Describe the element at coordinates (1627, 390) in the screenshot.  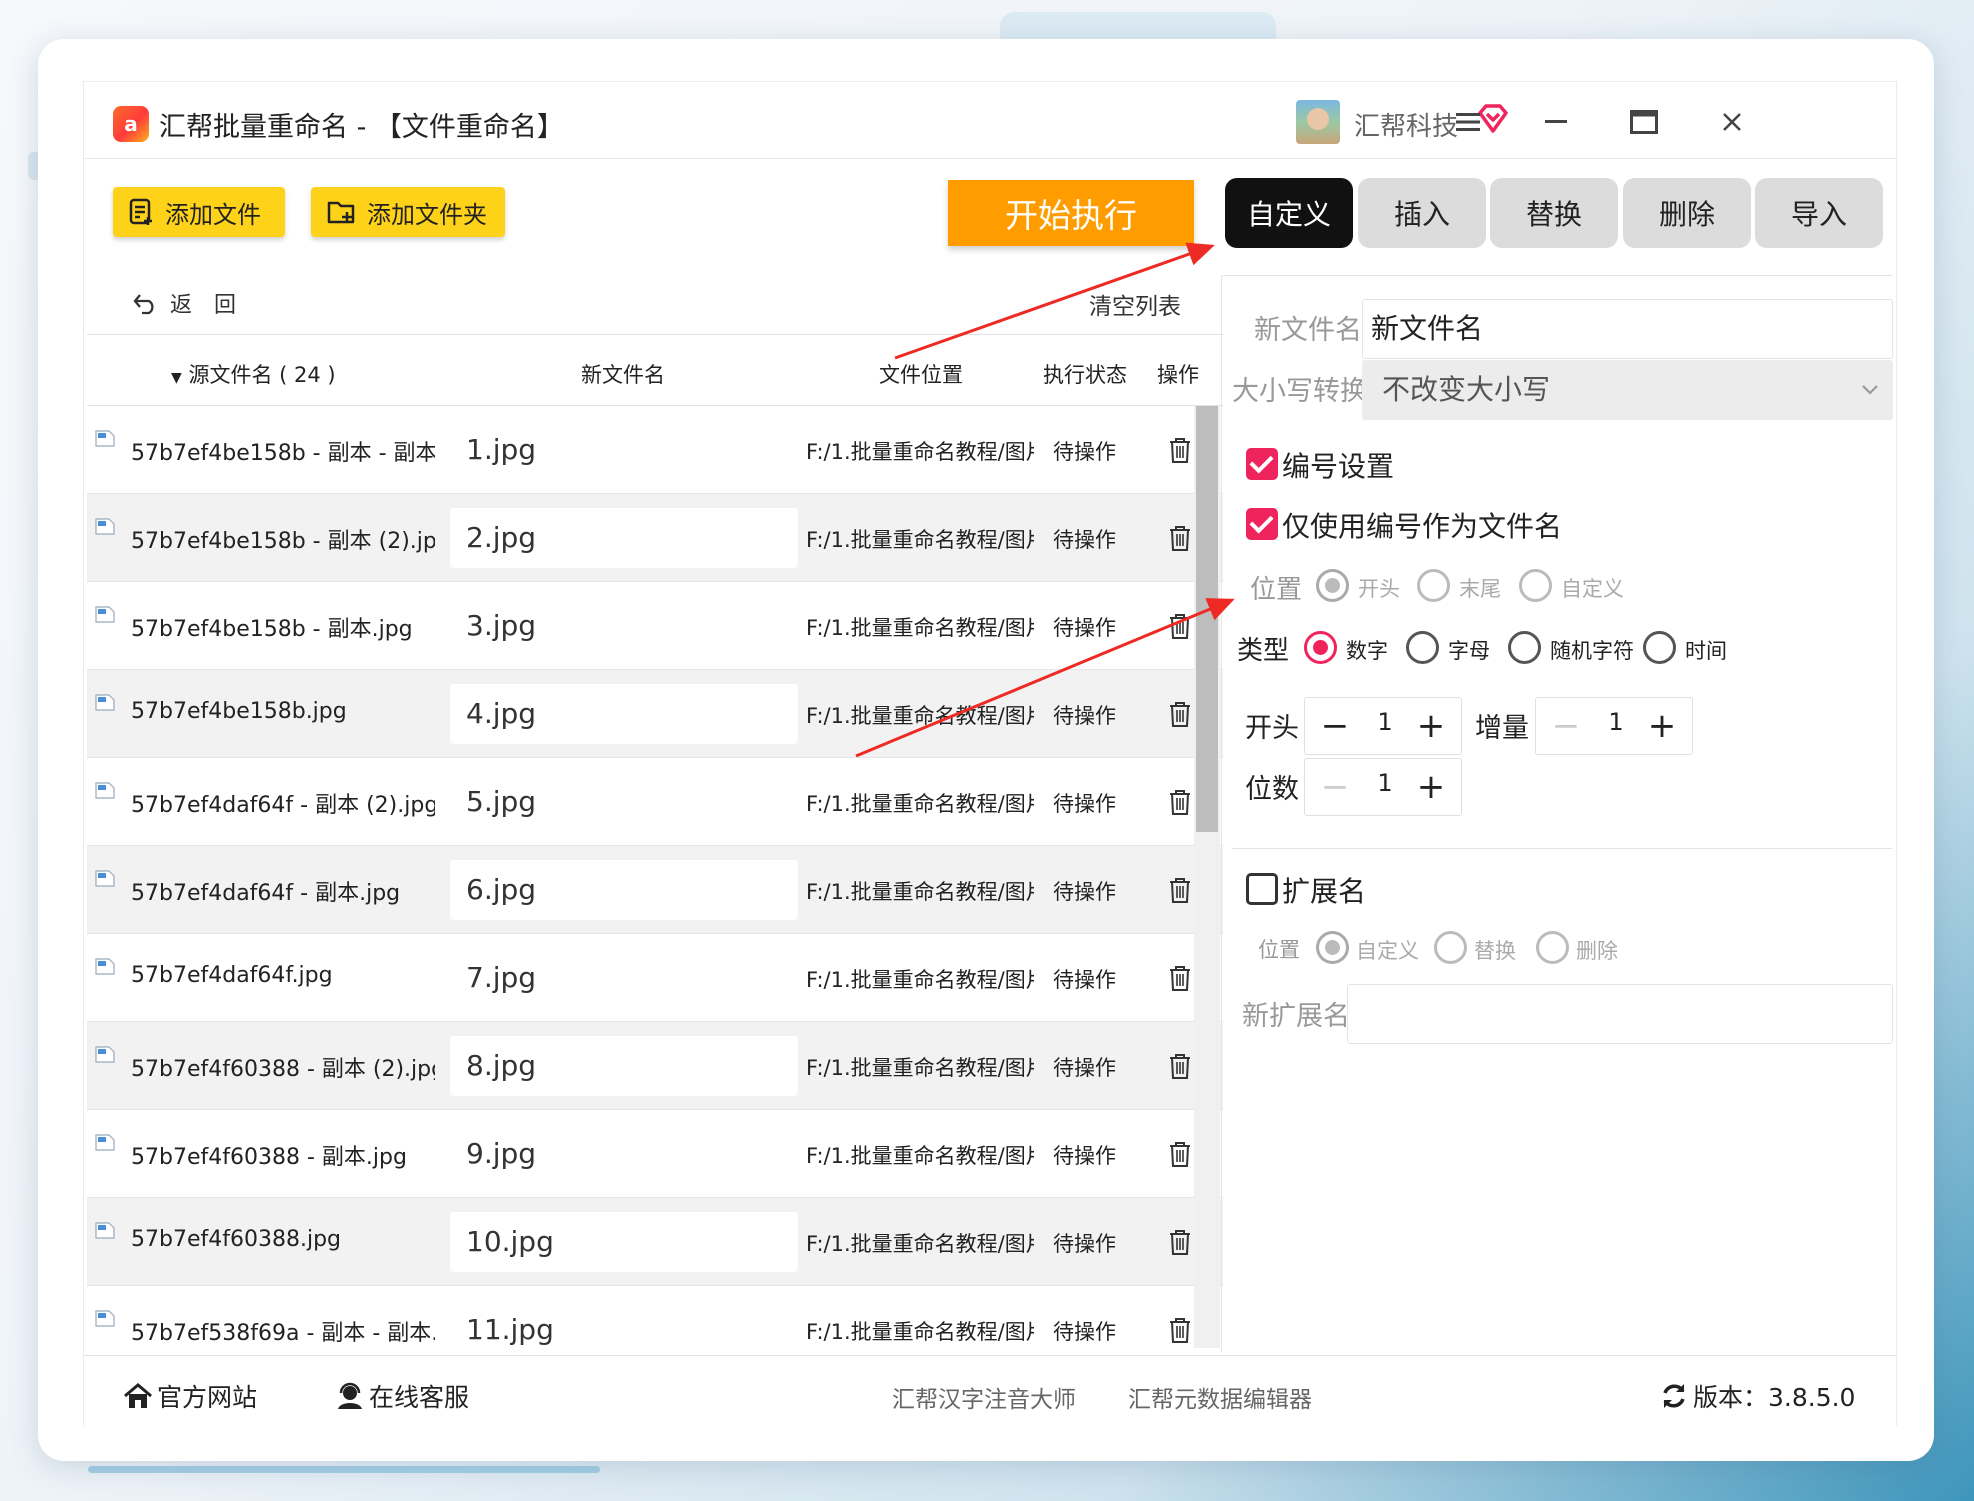
I see `case-conversion-select: 不改变大小写` at that location.